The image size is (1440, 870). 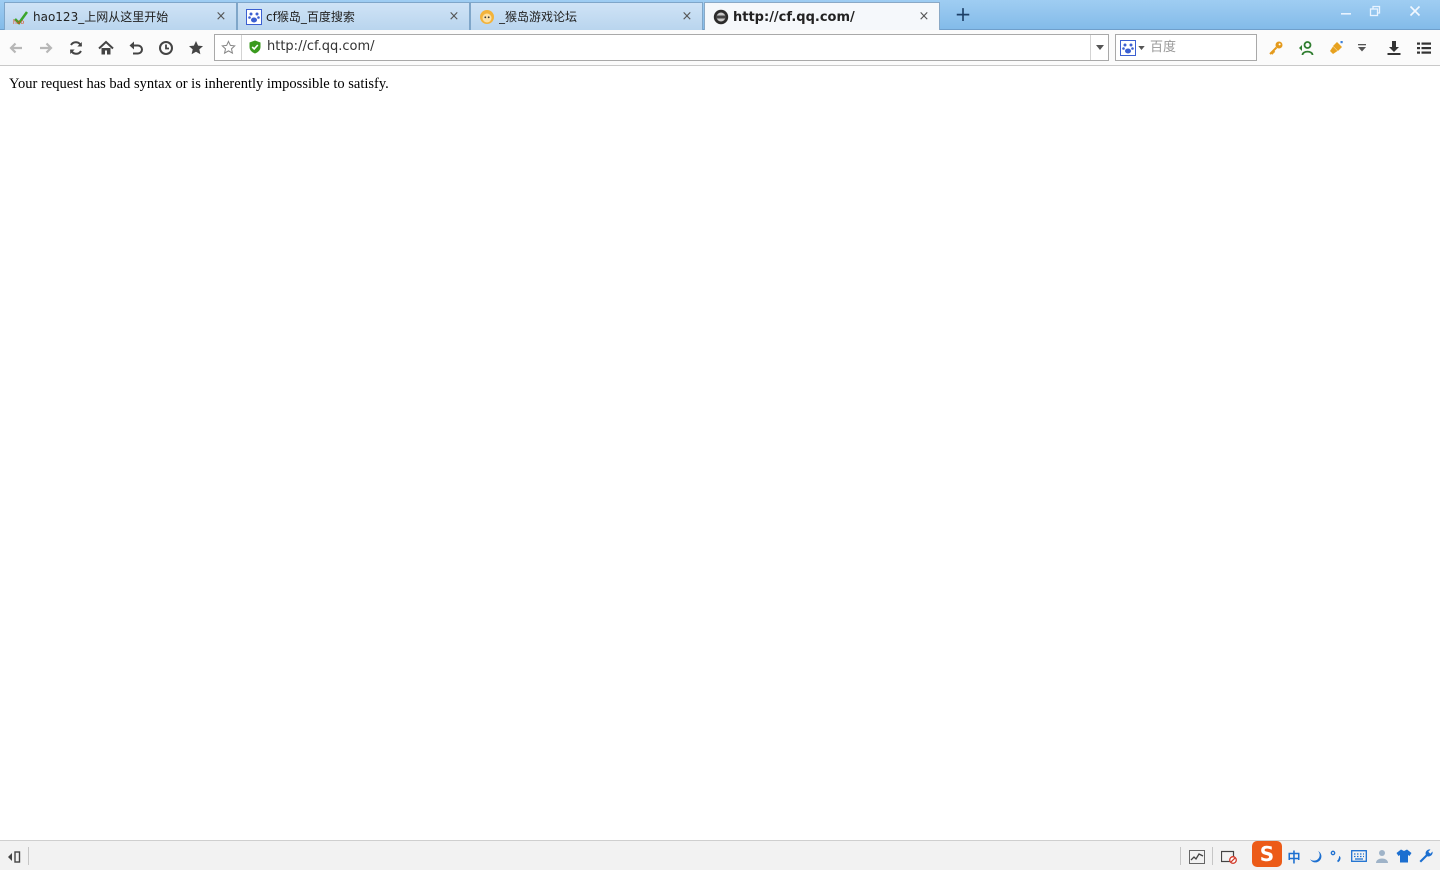 I want to click on ime-account-button, so click(x=1382, y=856).